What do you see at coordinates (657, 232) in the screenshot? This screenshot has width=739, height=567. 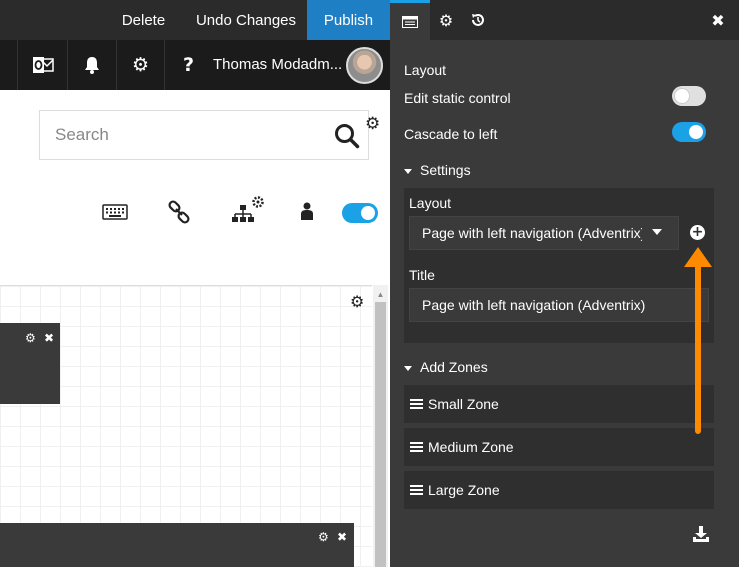 I see `select-caret-icon` at bounding box center [657, 232].